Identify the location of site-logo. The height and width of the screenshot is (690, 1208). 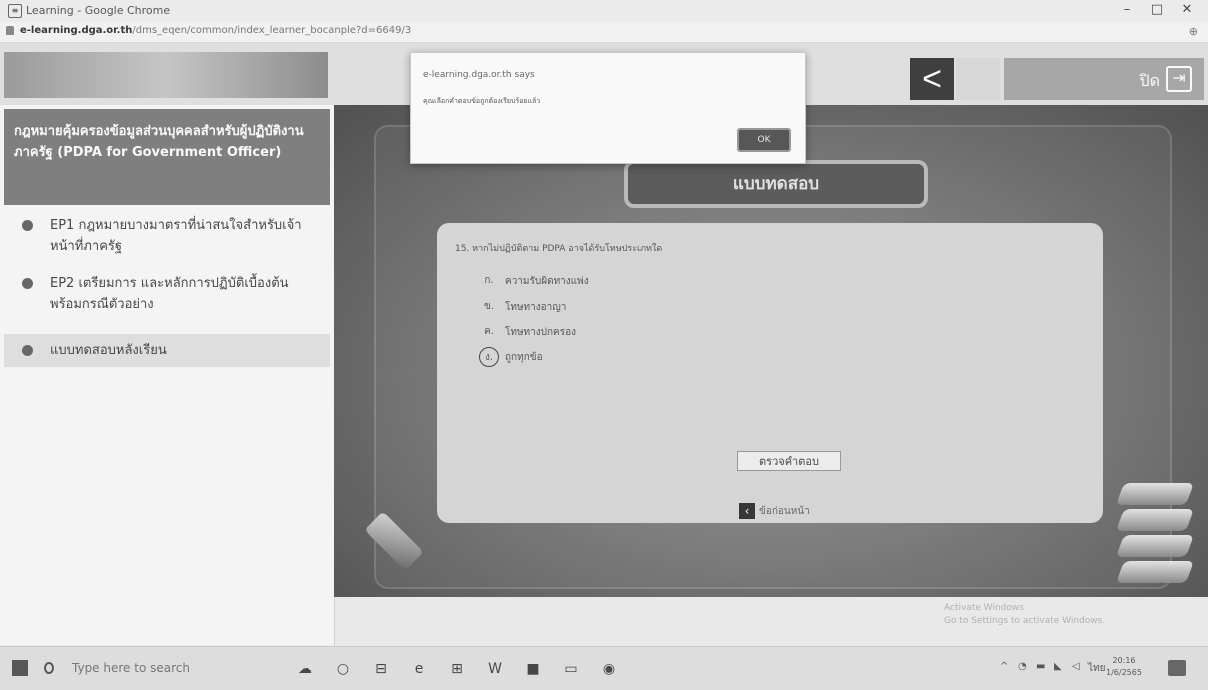
(166, 75).